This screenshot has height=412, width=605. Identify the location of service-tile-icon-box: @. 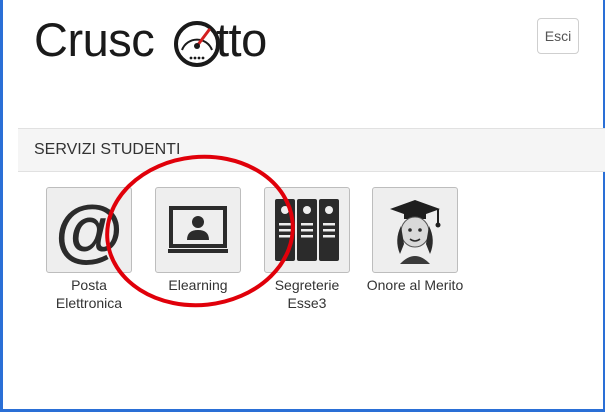
(89, 230).